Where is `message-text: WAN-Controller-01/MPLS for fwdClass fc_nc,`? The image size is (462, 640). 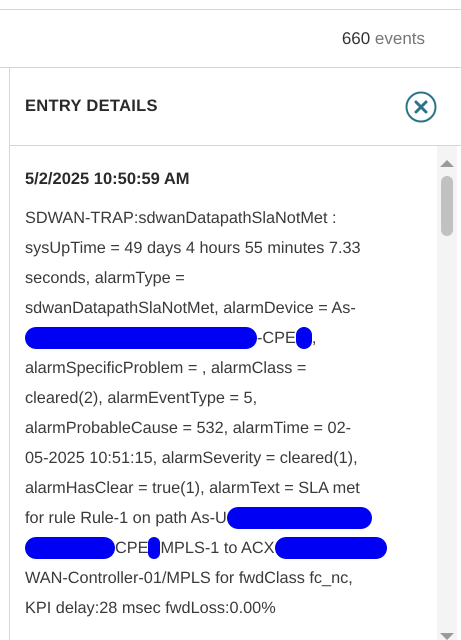 message-text: WAN-Controller-01/MPLS for fwdClass fc_nc, is located at coordinates (189, 578).